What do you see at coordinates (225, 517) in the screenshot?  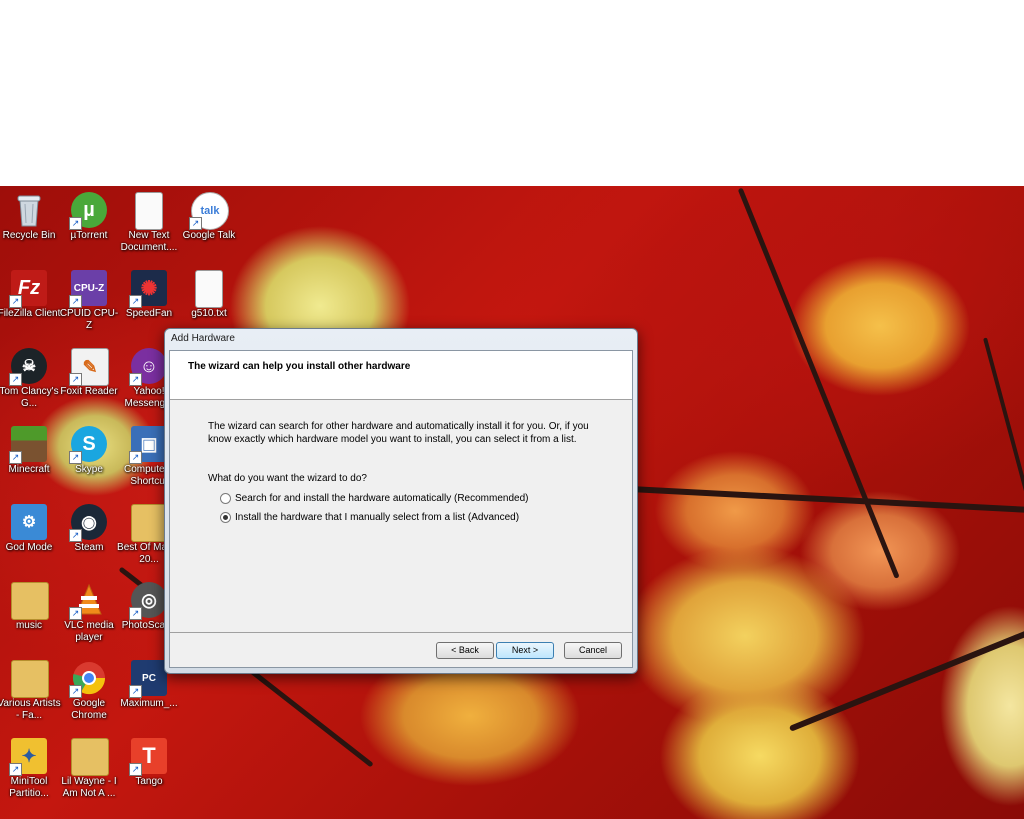 I see `radio-manual` at bounding box center [225, 517].